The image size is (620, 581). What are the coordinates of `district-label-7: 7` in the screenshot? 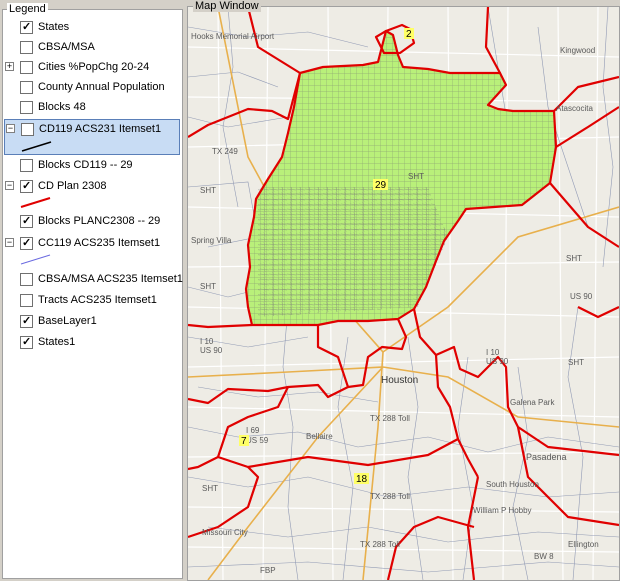 It's located at (244, 441).